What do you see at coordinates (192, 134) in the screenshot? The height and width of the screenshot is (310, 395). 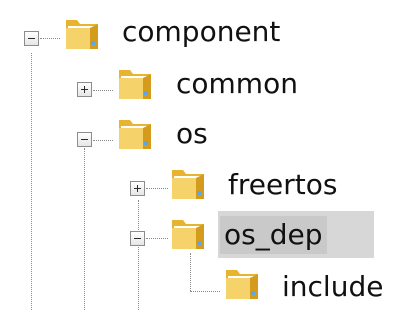 I see `tree-node-label: os` at bounding box center [192, 134].